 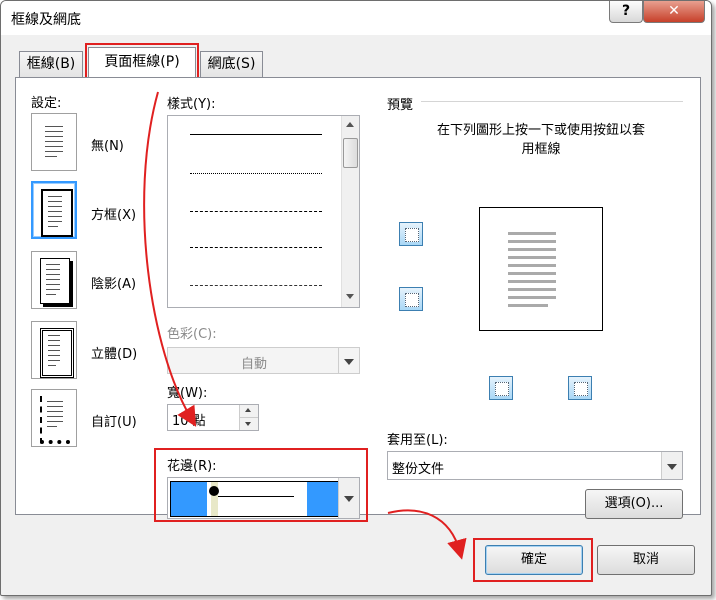 I want to click on arrow-tab-to-art, so click(x=170, y=259).